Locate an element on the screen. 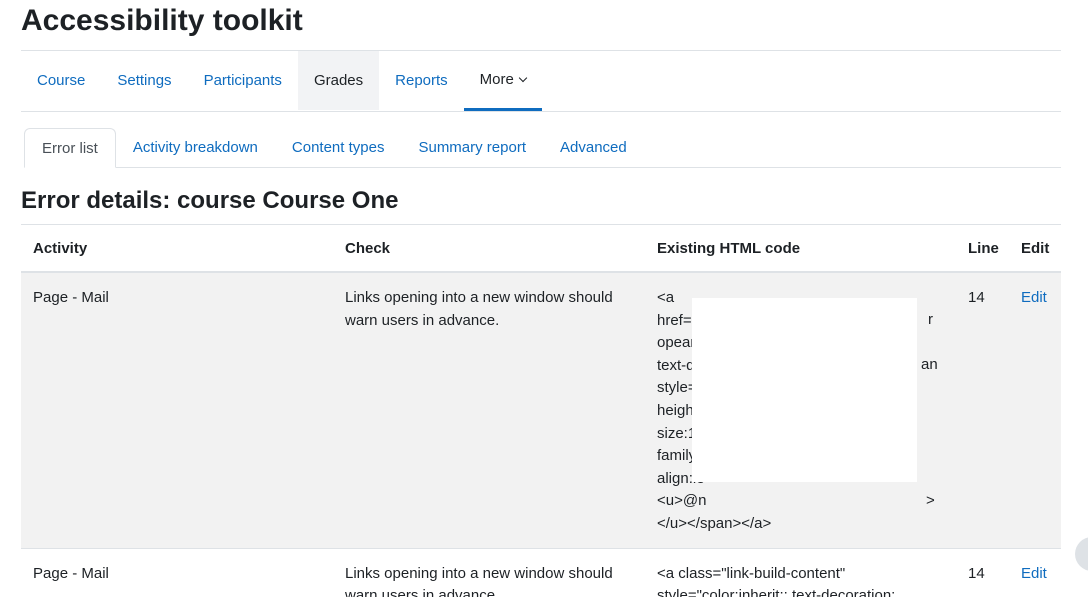 This screenshot has height=597, width=1088. page-title: Accessibility toolkit is located at coordinates (162, 20).